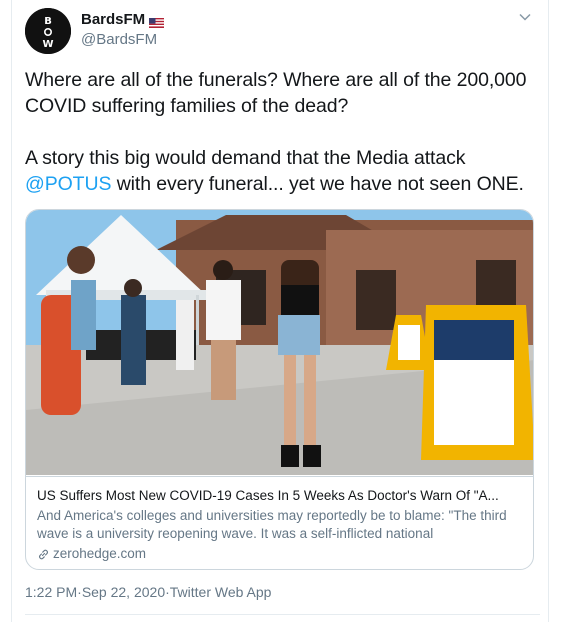  I want to click on display-name: BardsFM, so click(113, 19).